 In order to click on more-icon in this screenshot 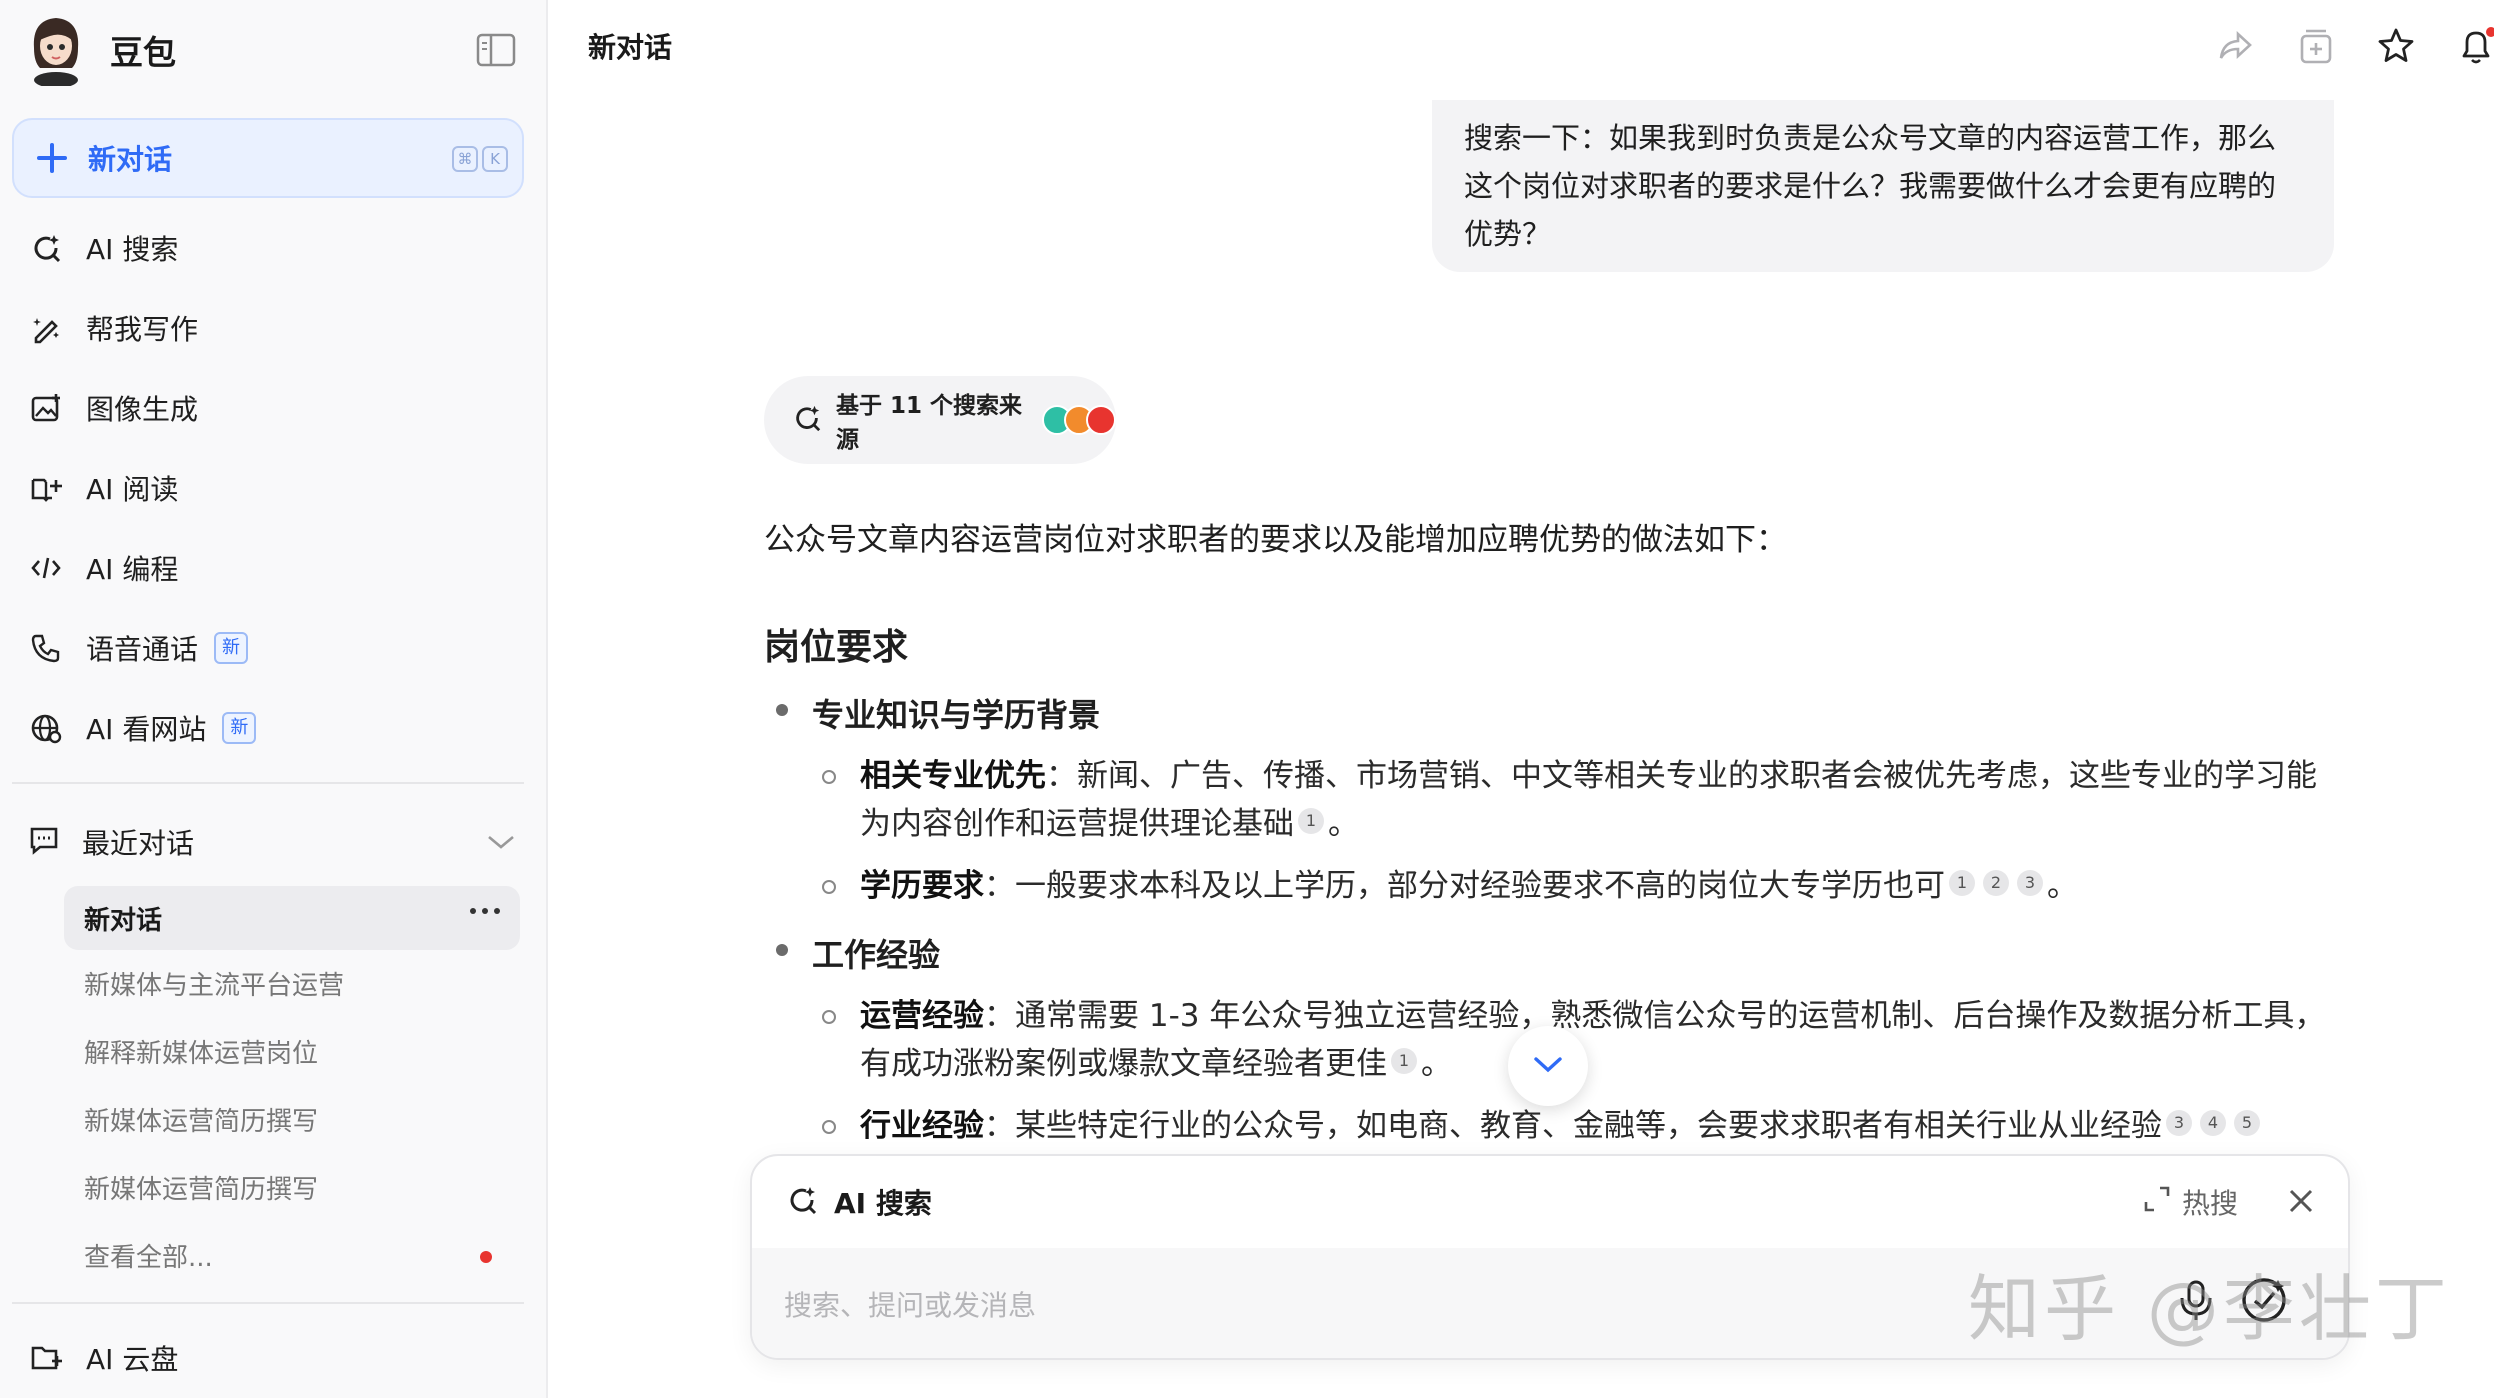, I will do `click(485, 911)`.